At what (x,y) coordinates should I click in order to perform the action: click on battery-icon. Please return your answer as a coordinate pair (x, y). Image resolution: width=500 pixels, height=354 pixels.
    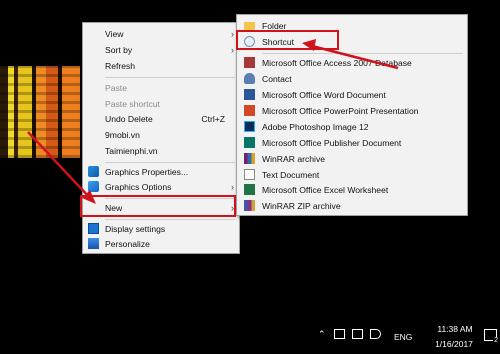
    Looking at the image, I should click on (357, 334).